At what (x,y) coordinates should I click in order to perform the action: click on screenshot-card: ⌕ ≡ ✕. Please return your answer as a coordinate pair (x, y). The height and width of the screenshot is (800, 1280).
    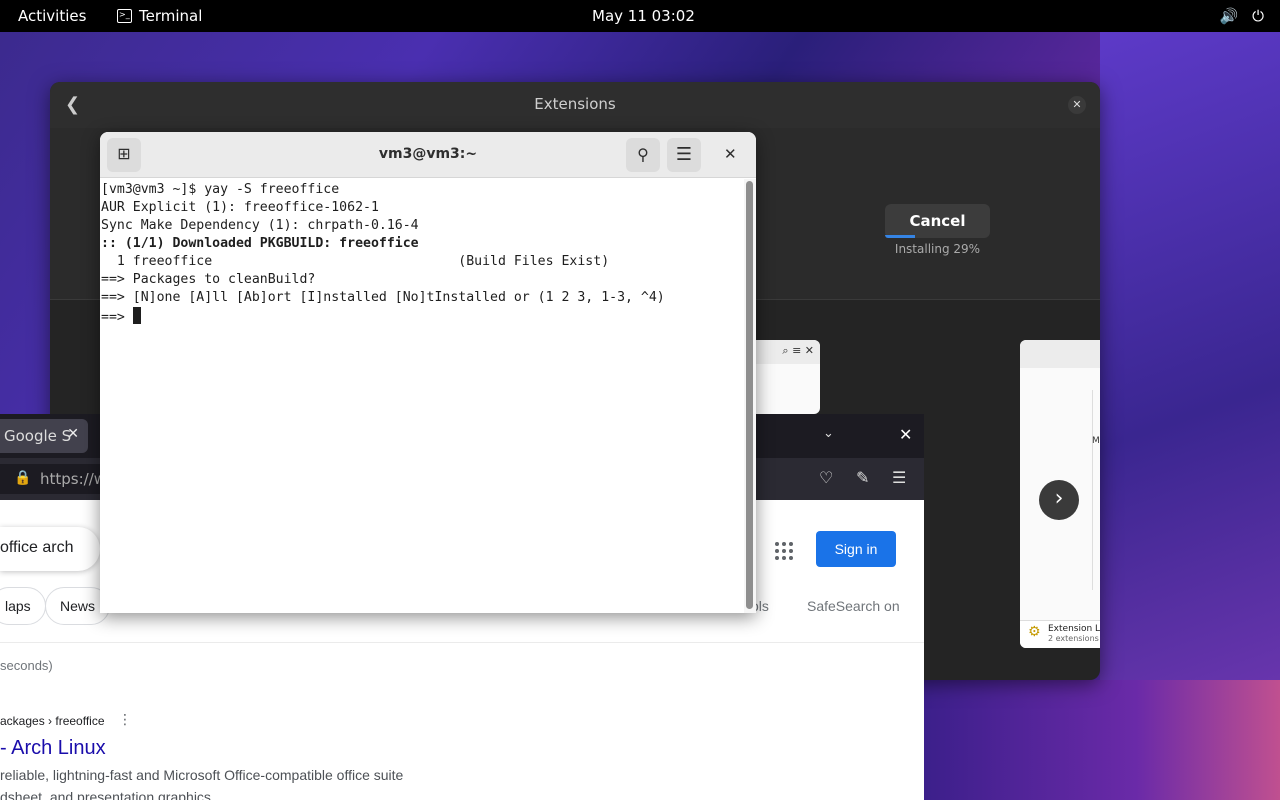
    Looking at the image, I should click on (785, 377).